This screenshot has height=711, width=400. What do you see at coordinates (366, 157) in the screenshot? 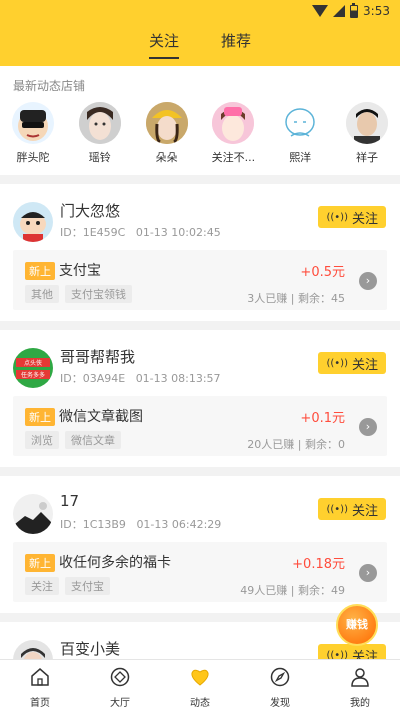
I see `shop-name: 祥子` at bounding box center [366, 157].